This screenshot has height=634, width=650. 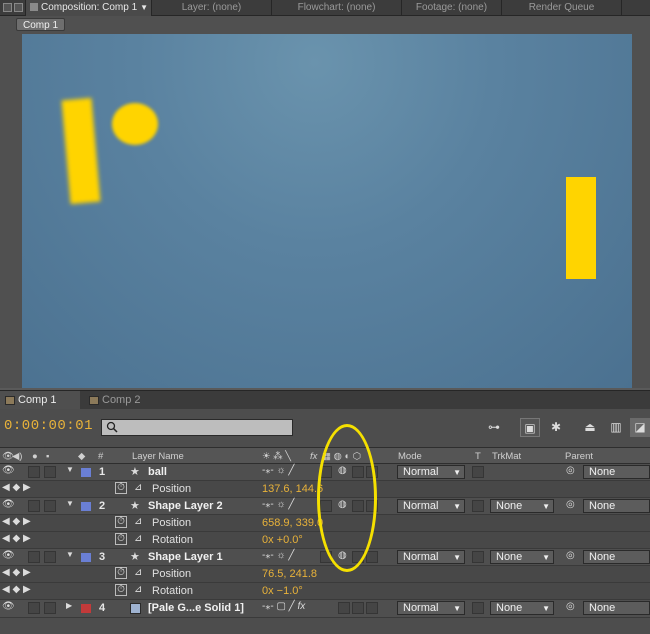 What do you see at coordinates (282, 591) in the screenshot?
I see `property-value: 0x −1.0°` at bounding box center [282, 591].